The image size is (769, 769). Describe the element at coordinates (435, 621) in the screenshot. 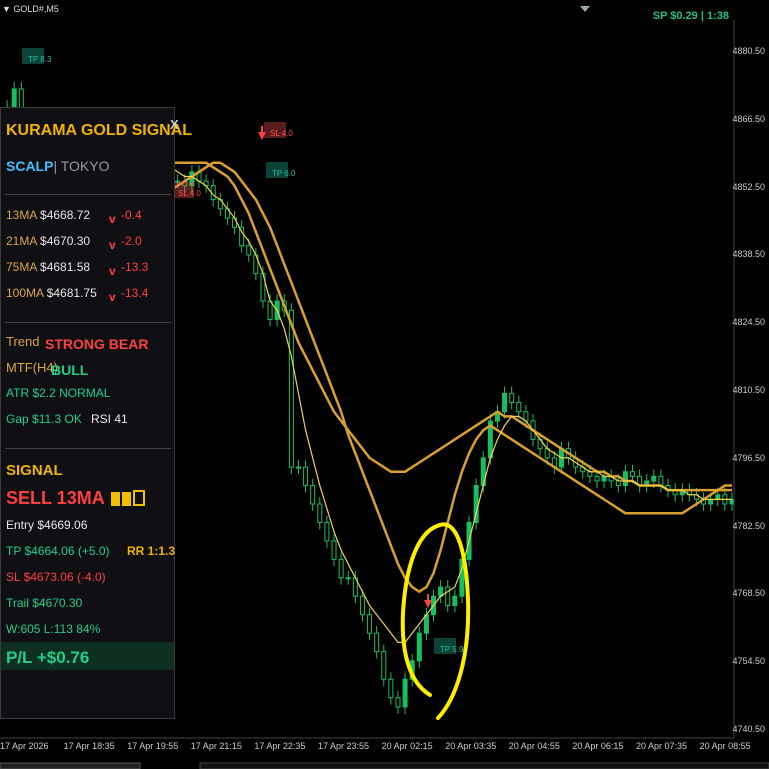

I see `highlight-circle` at that location.